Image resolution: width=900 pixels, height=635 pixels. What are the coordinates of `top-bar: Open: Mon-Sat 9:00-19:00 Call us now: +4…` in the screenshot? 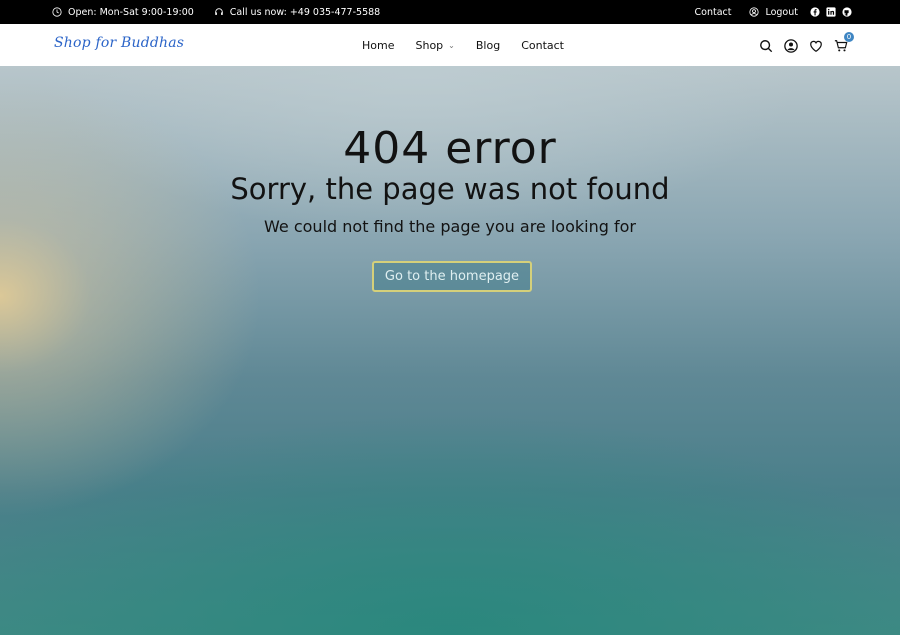 It's located at (450, 12).